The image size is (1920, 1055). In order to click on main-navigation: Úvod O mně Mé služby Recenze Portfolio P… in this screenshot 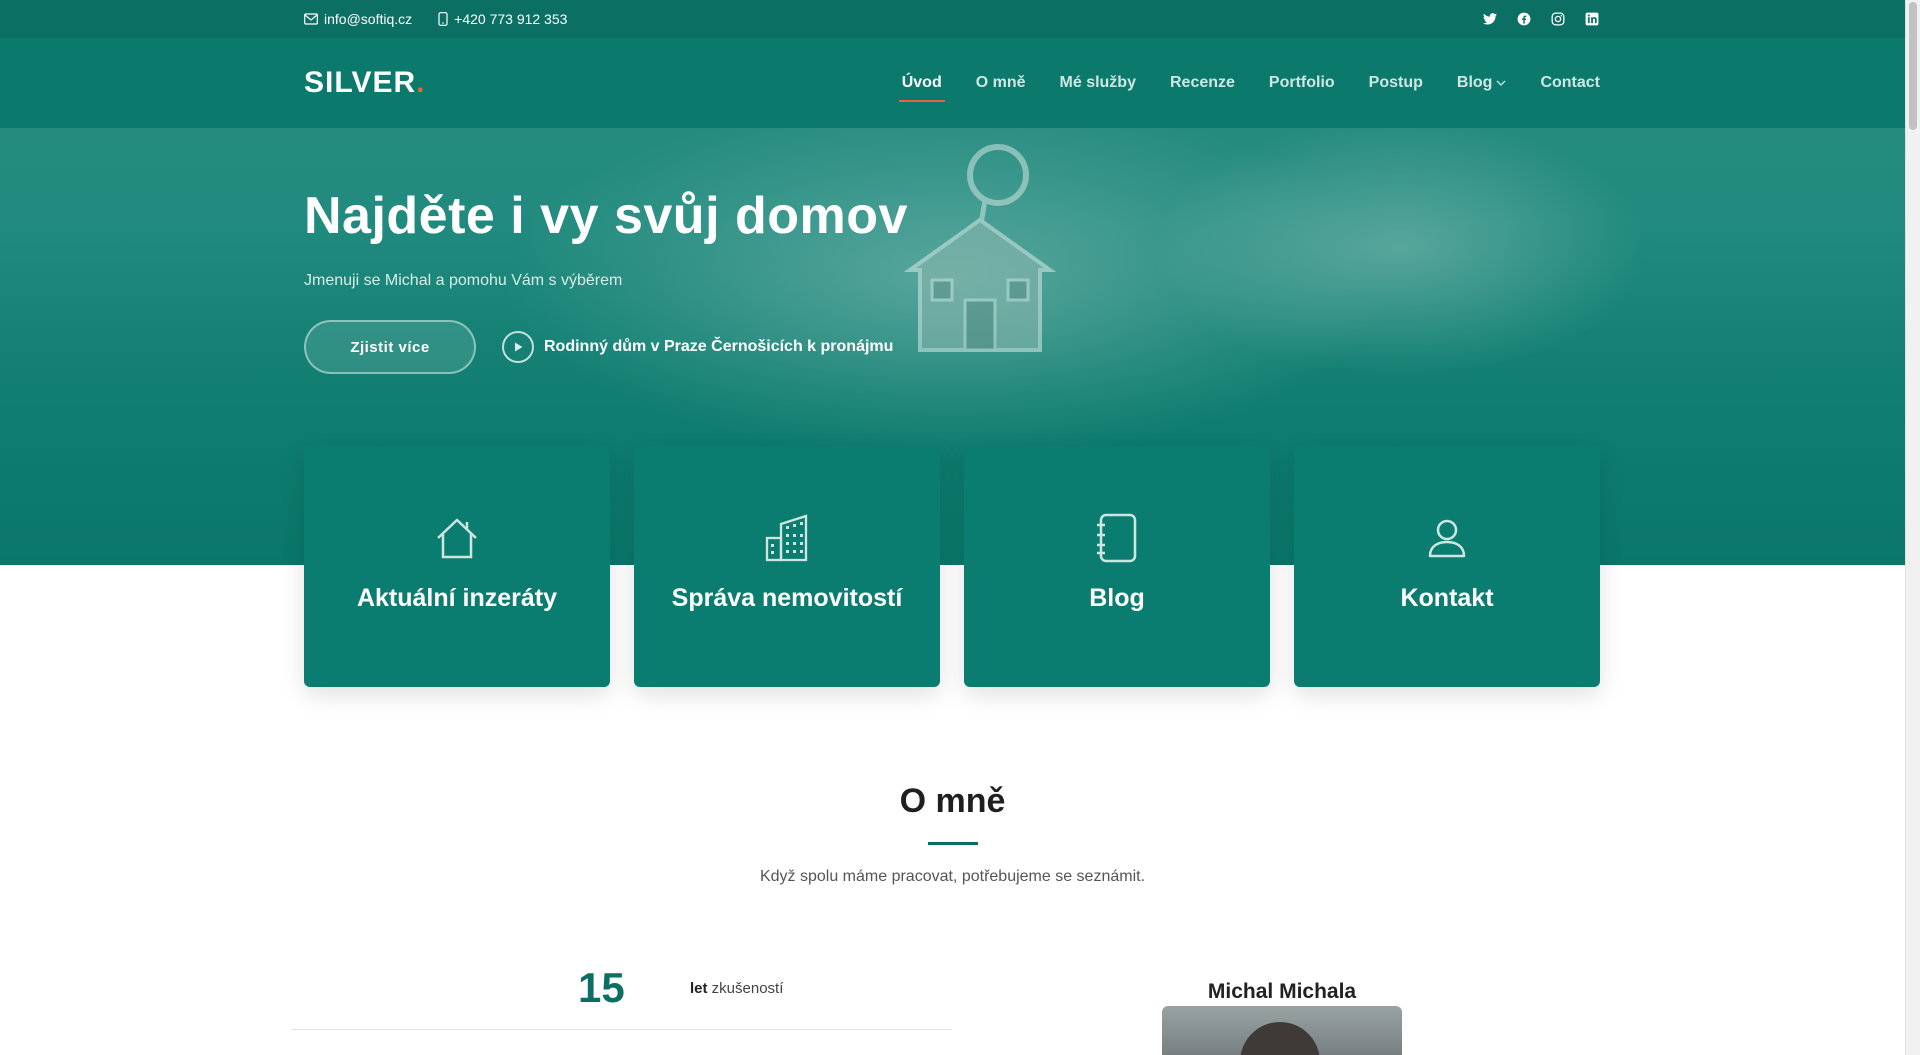, I will do `click(1249, 85)`.